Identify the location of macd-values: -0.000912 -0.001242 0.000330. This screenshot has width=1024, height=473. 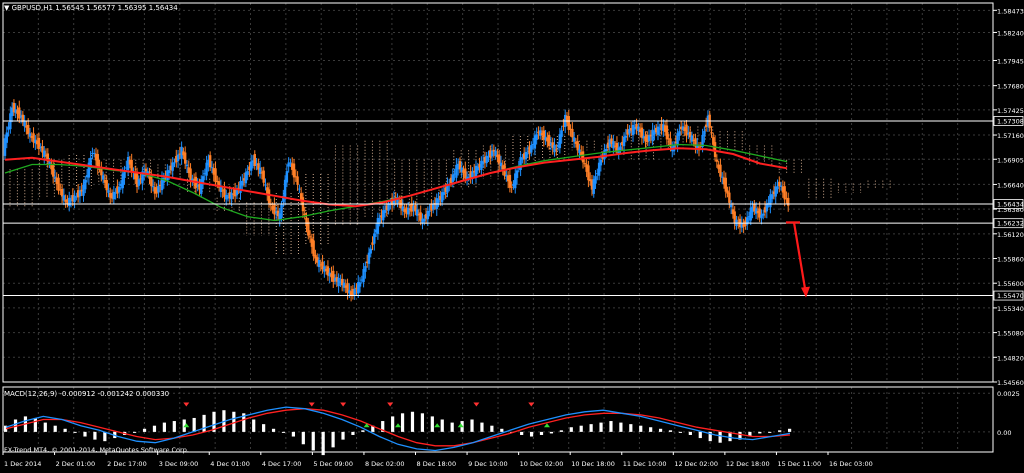
(114, 394).